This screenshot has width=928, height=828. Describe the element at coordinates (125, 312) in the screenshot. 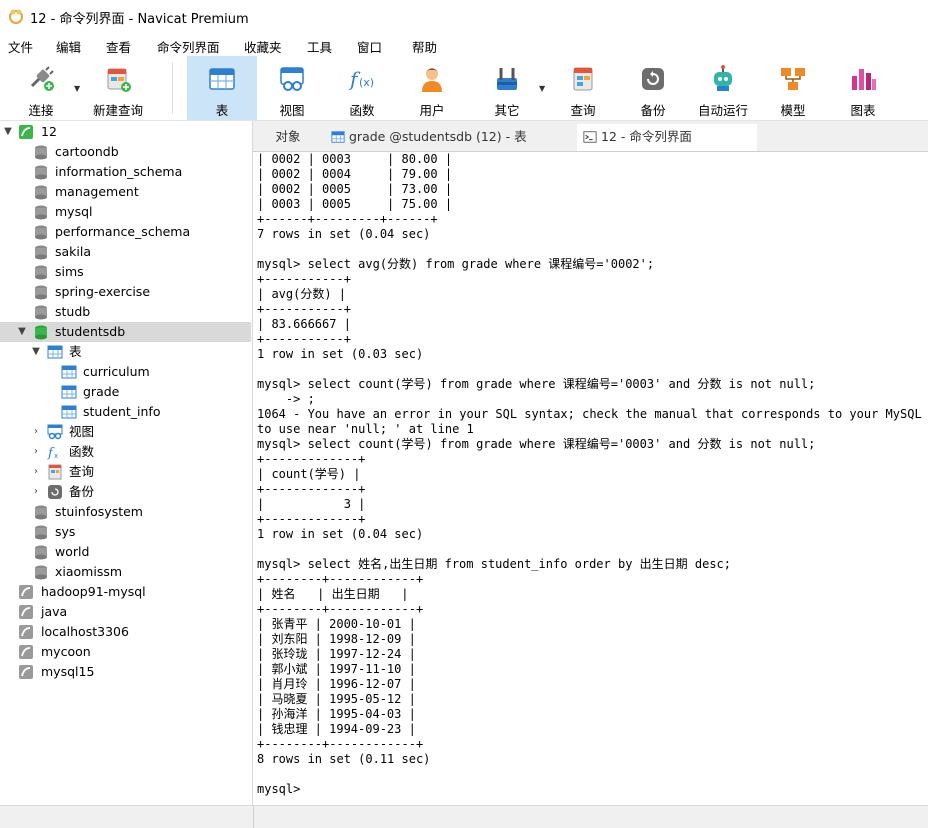

I see `tree-db-studb: studb` at that location.